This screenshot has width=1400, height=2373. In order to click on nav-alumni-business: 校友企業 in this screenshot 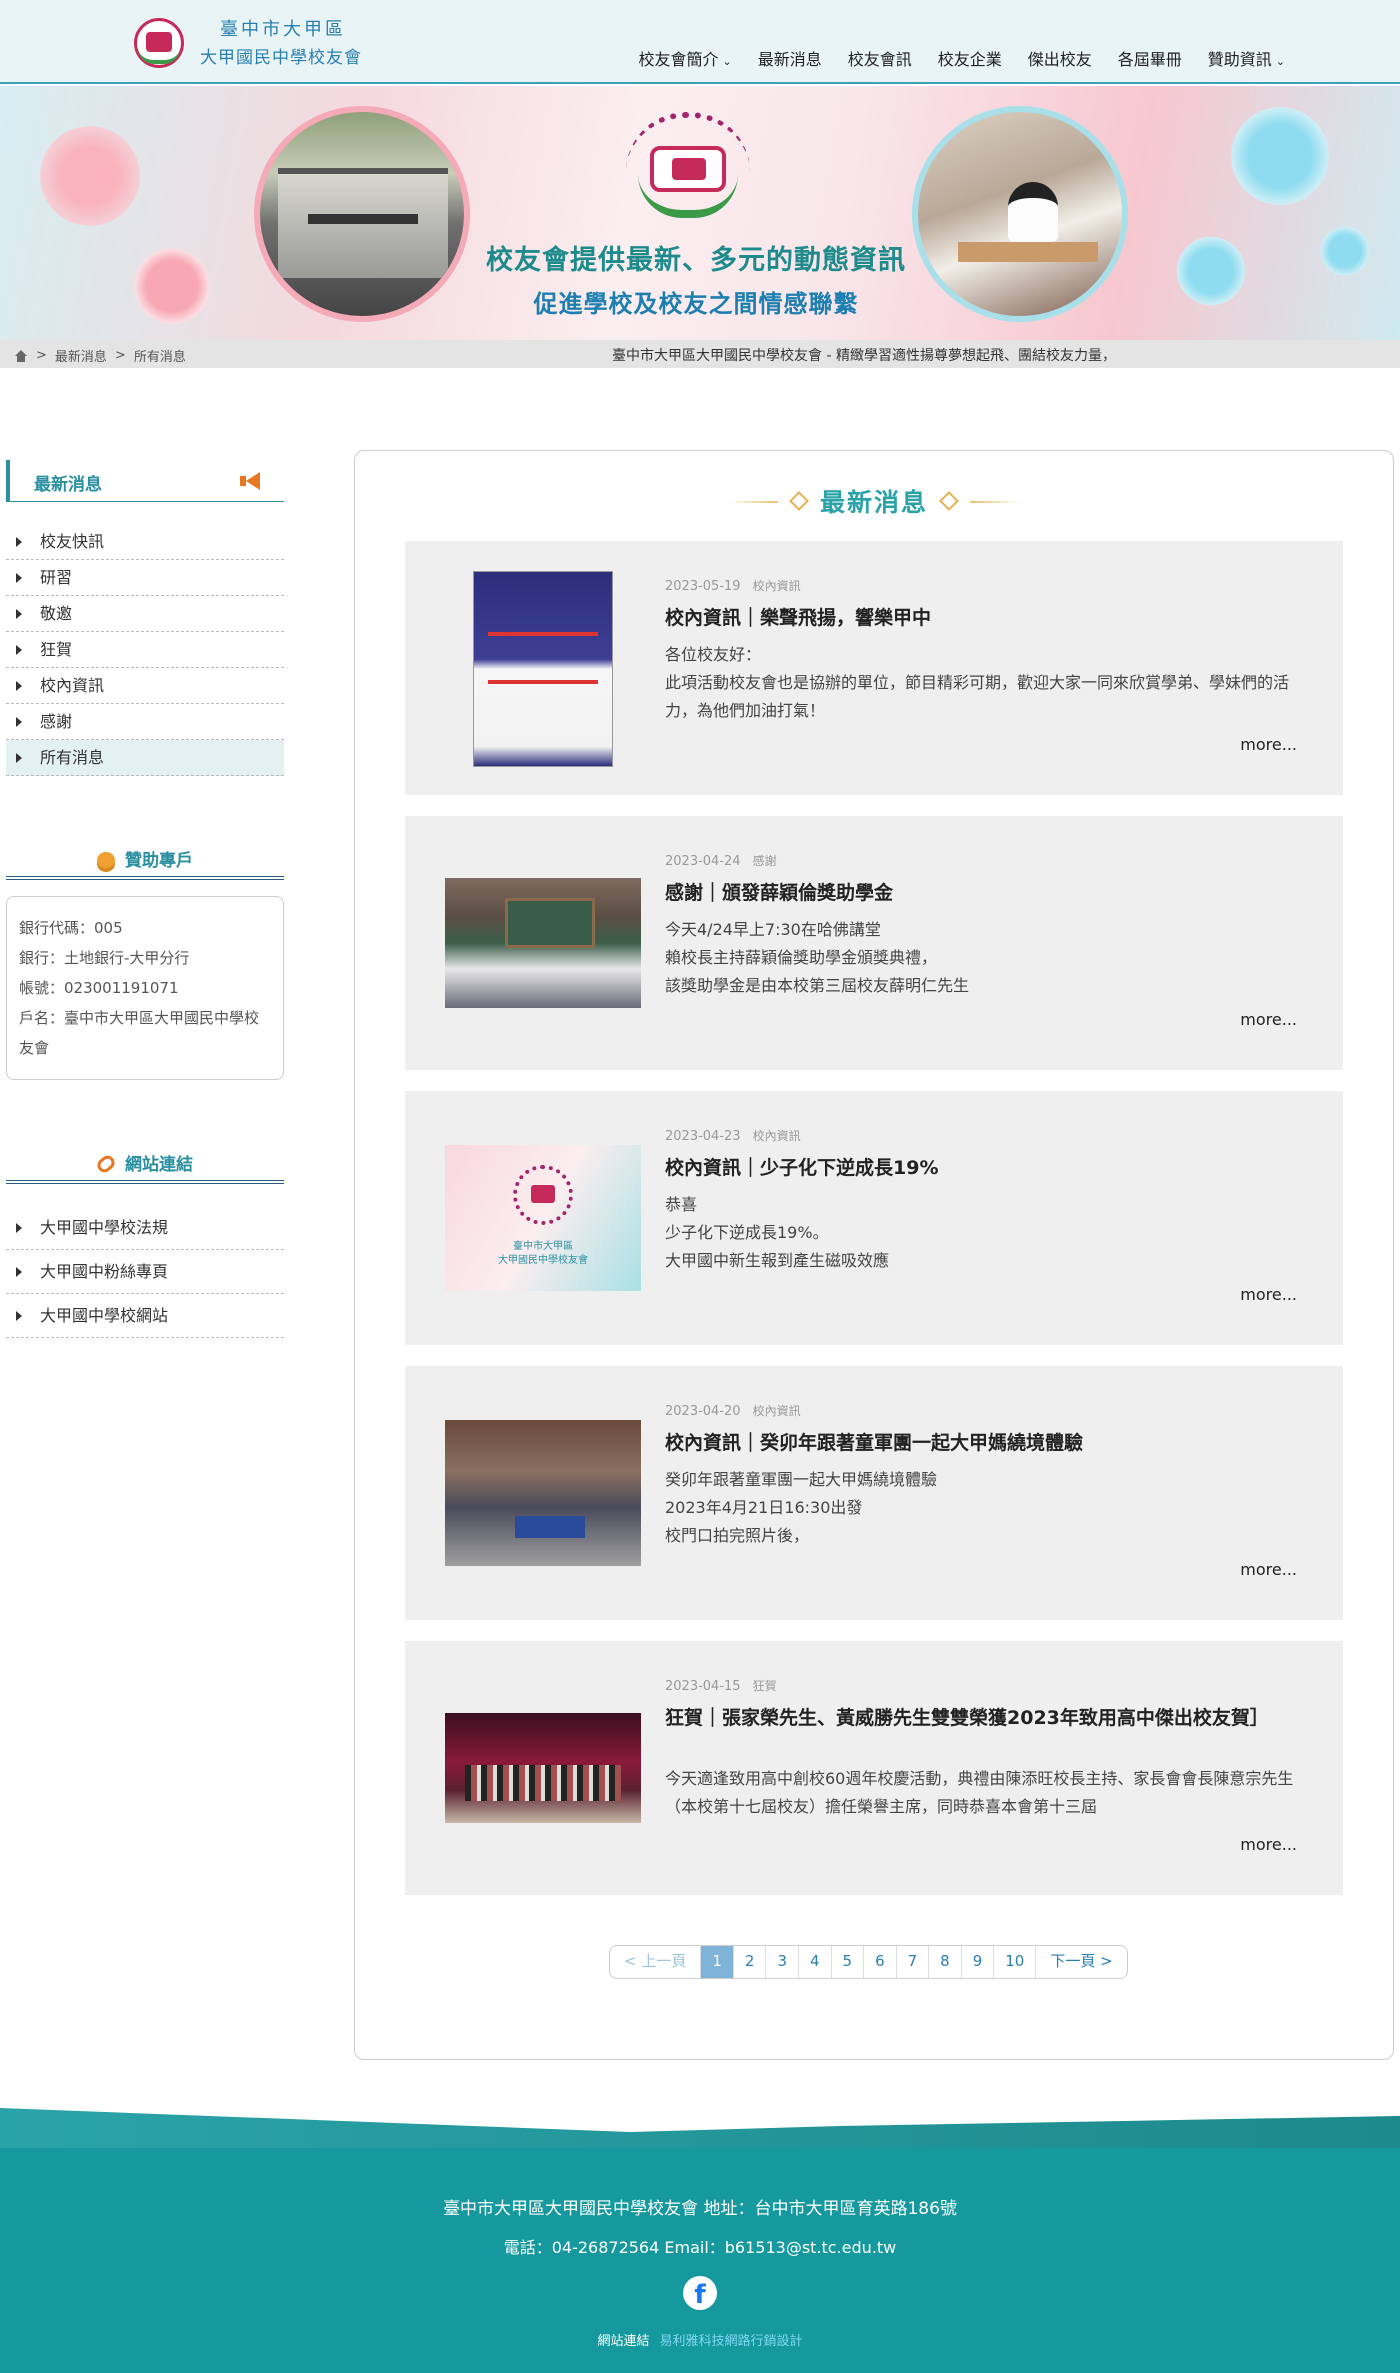, I will do `click(970, 58)`.